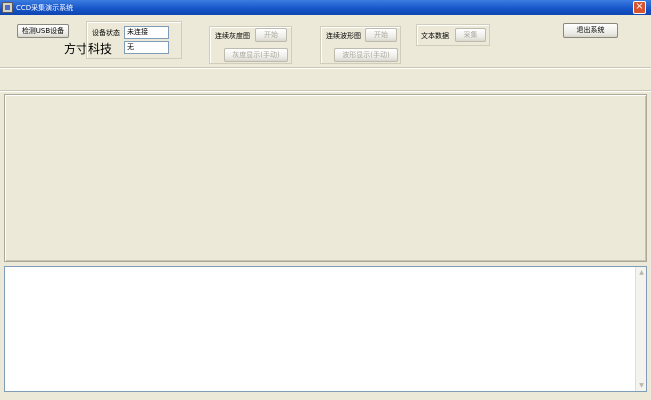  I want to click on scroll-up-icon: ▲, so click(641, 272).